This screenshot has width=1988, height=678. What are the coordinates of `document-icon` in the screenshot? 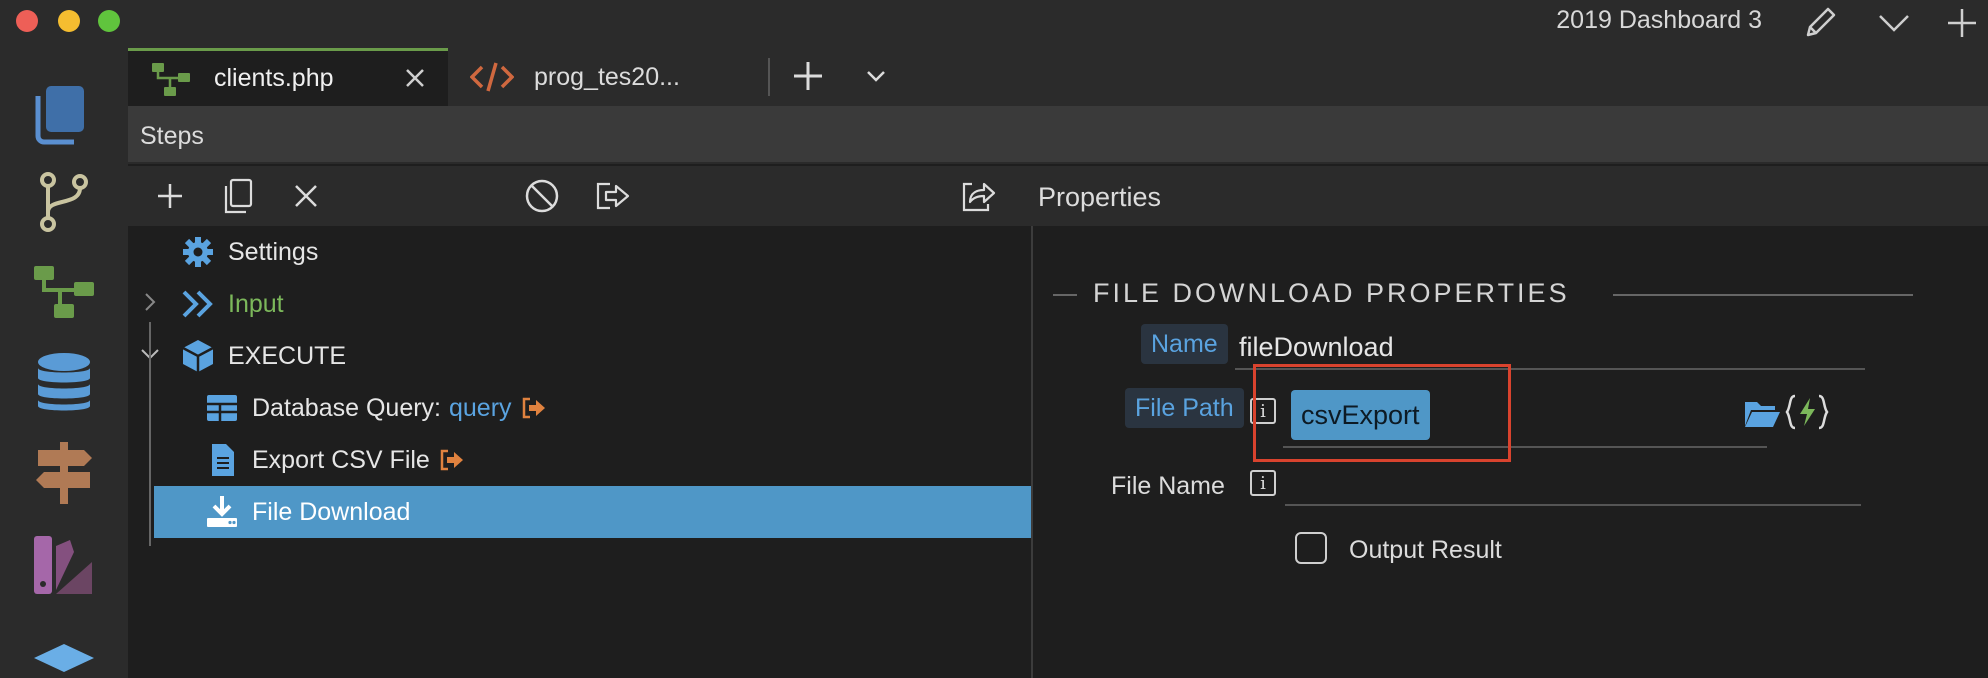 It's located at (222, 460).